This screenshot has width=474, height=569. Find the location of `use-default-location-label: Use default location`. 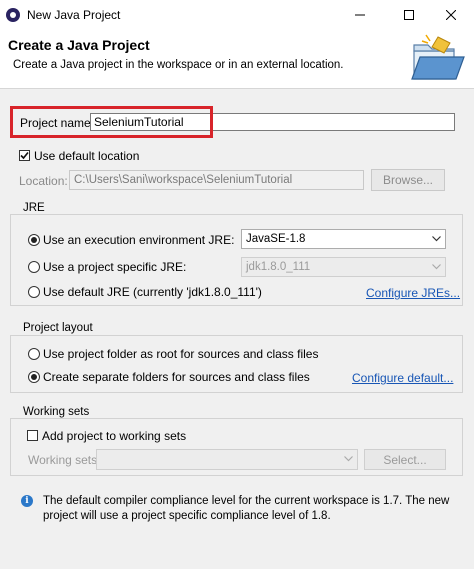

use-default-location-label: Use default location is located at coordinates (87, 156).